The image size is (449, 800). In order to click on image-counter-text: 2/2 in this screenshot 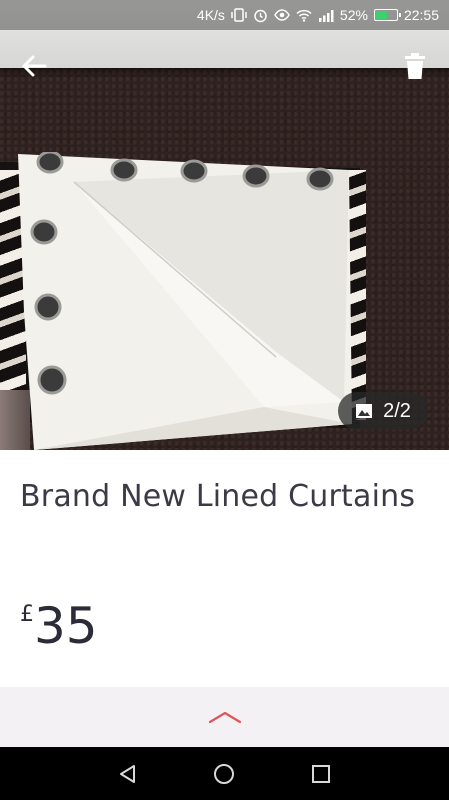, I will do `click(397, 410)`.